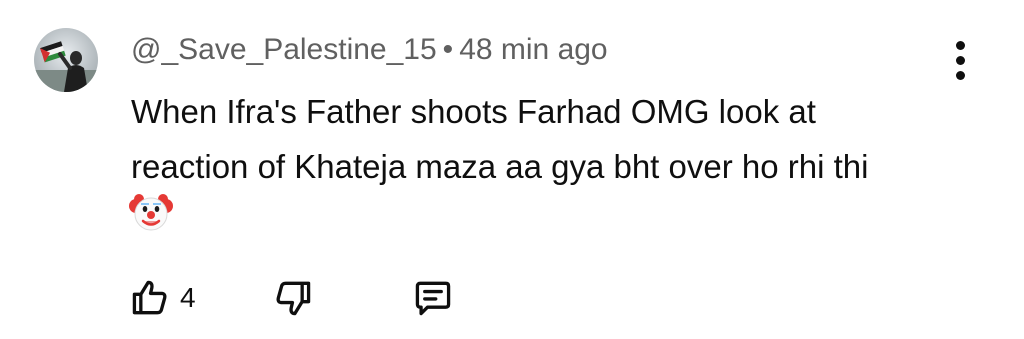 This screenshot has height=339, width=1024. I want to click on like-count: 4, so click(188, 297).